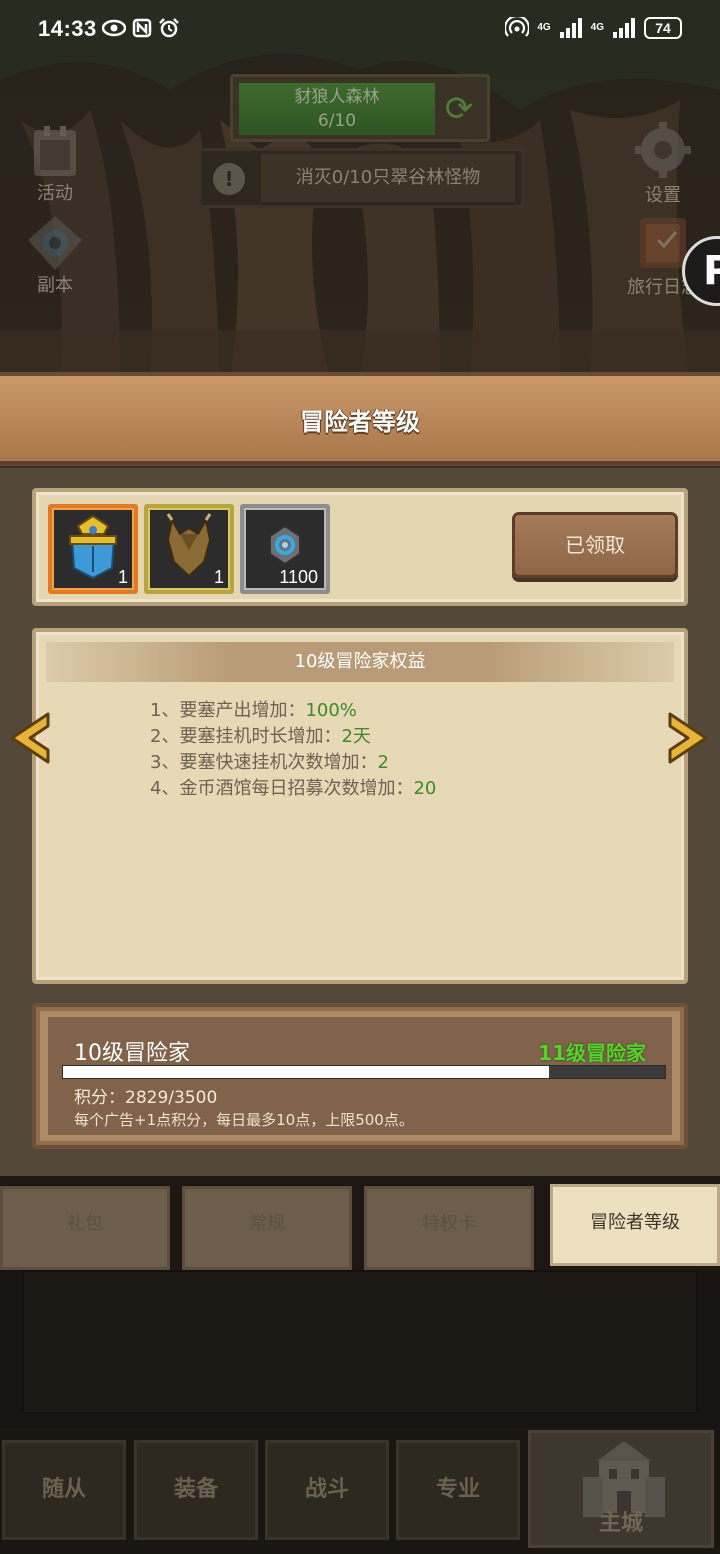  I want to click on network-type-1: 4G, so click(544, 27).